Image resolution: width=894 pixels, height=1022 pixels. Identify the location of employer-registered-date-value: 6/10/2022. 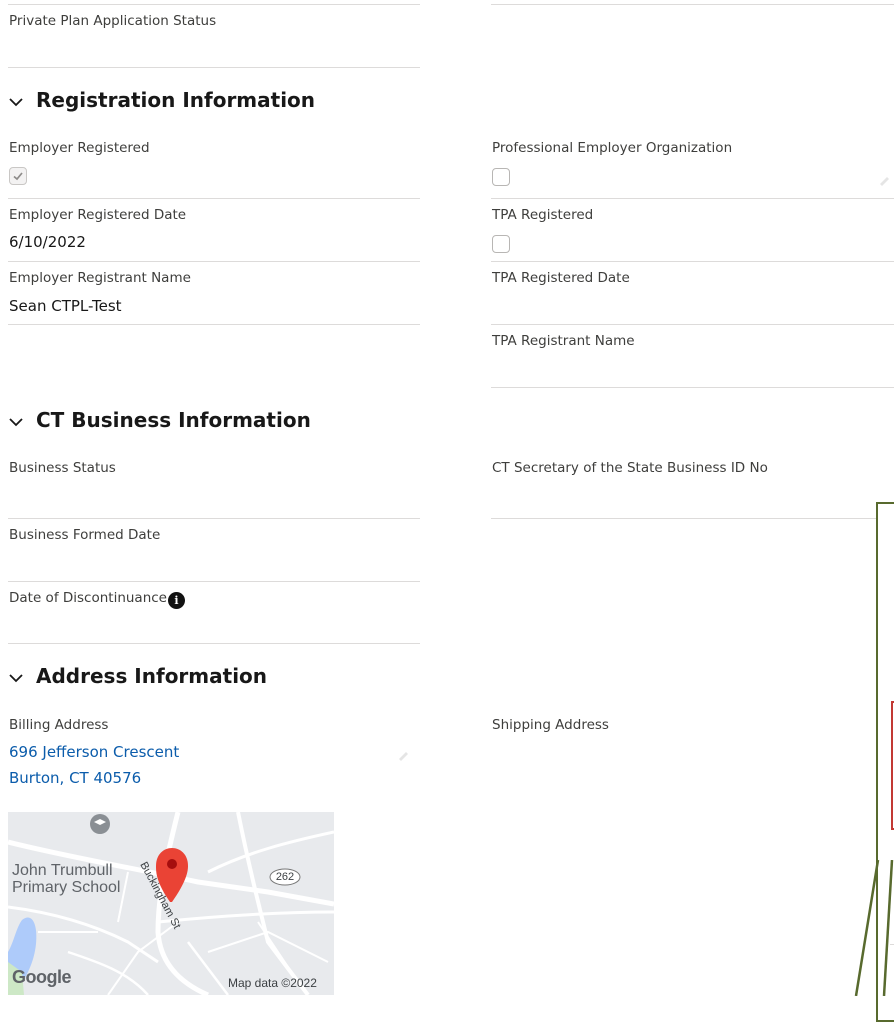
(47, 242).